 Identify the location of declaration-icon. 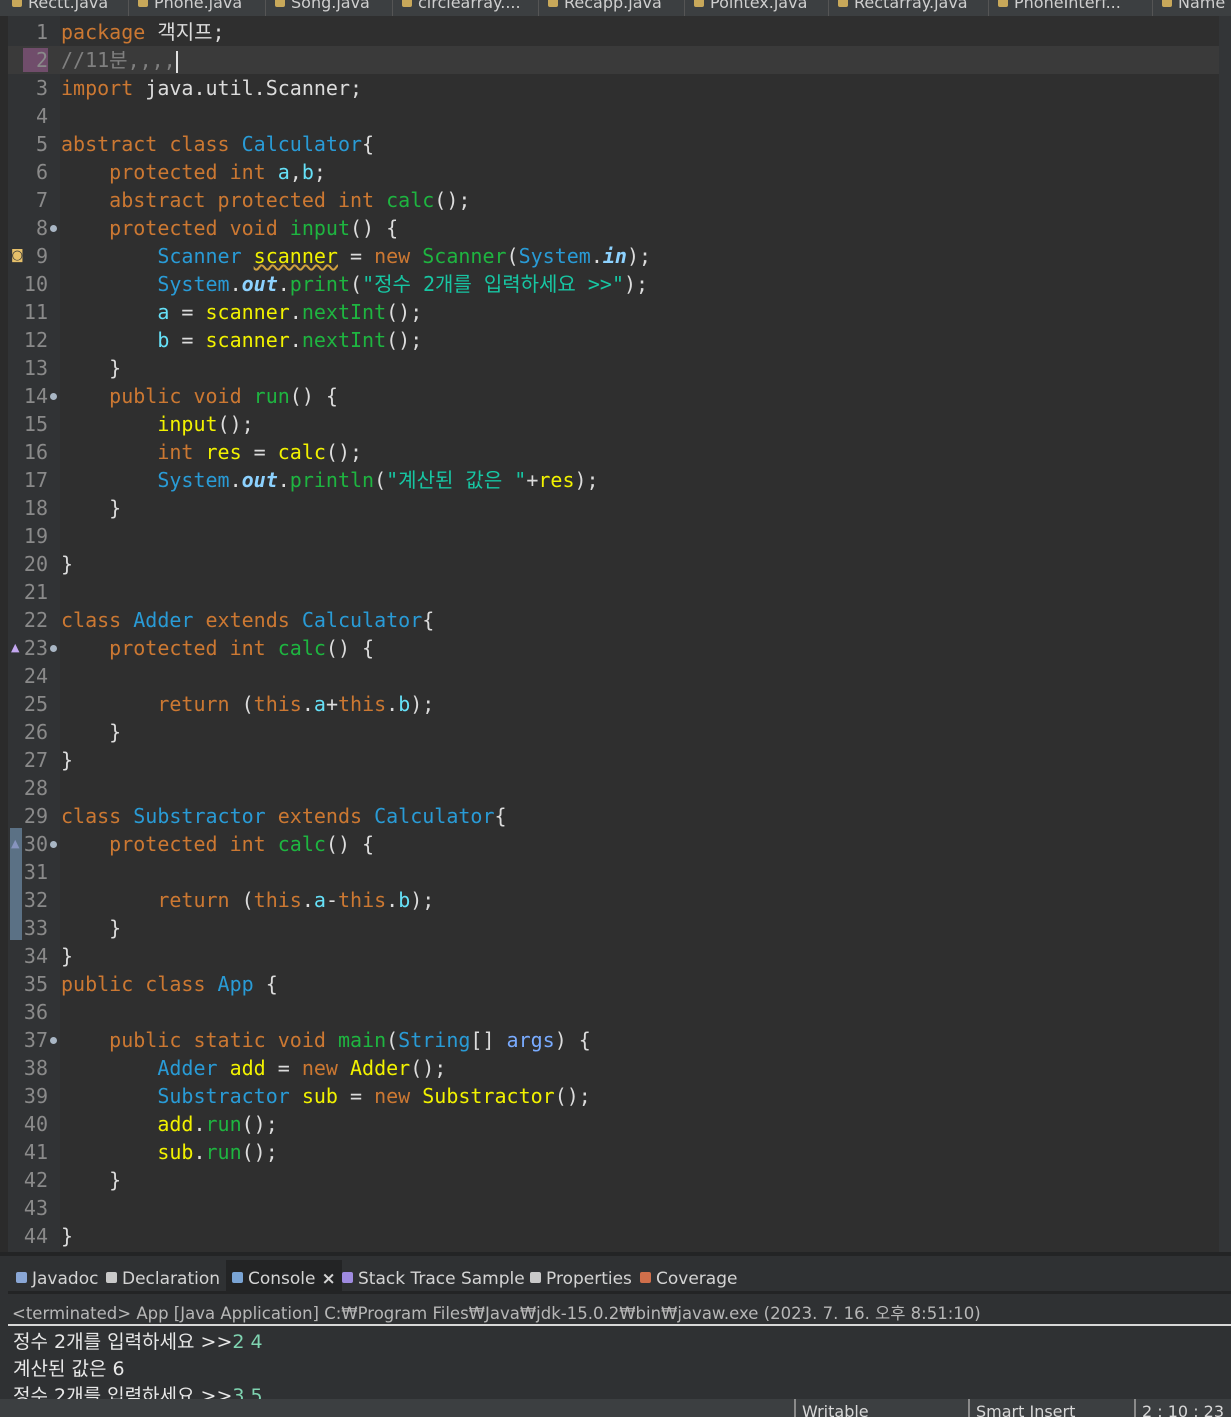
(111, 1277).